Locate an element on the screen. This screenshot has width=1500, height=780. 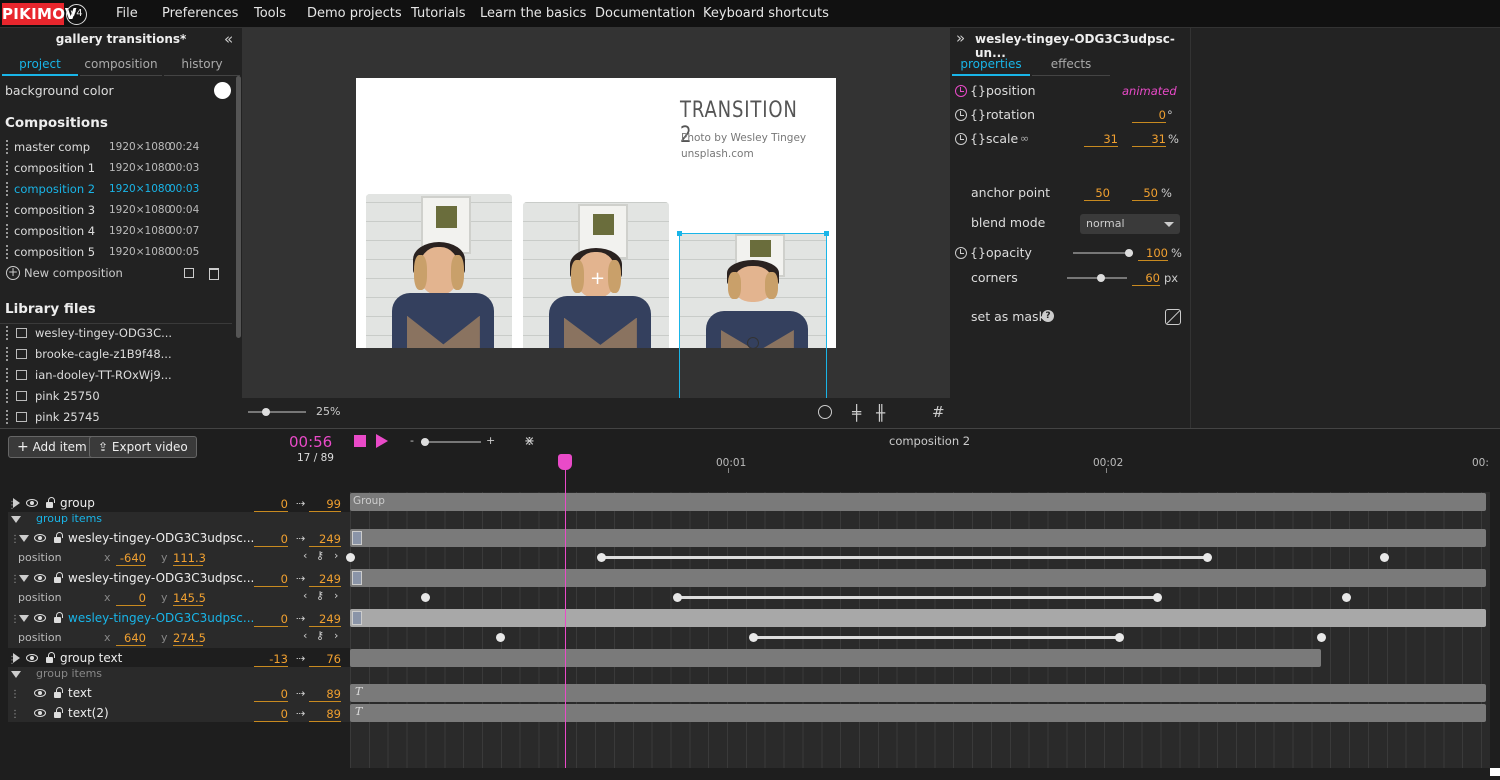
menu-tools: Tools is located at coordinates (270, 14).